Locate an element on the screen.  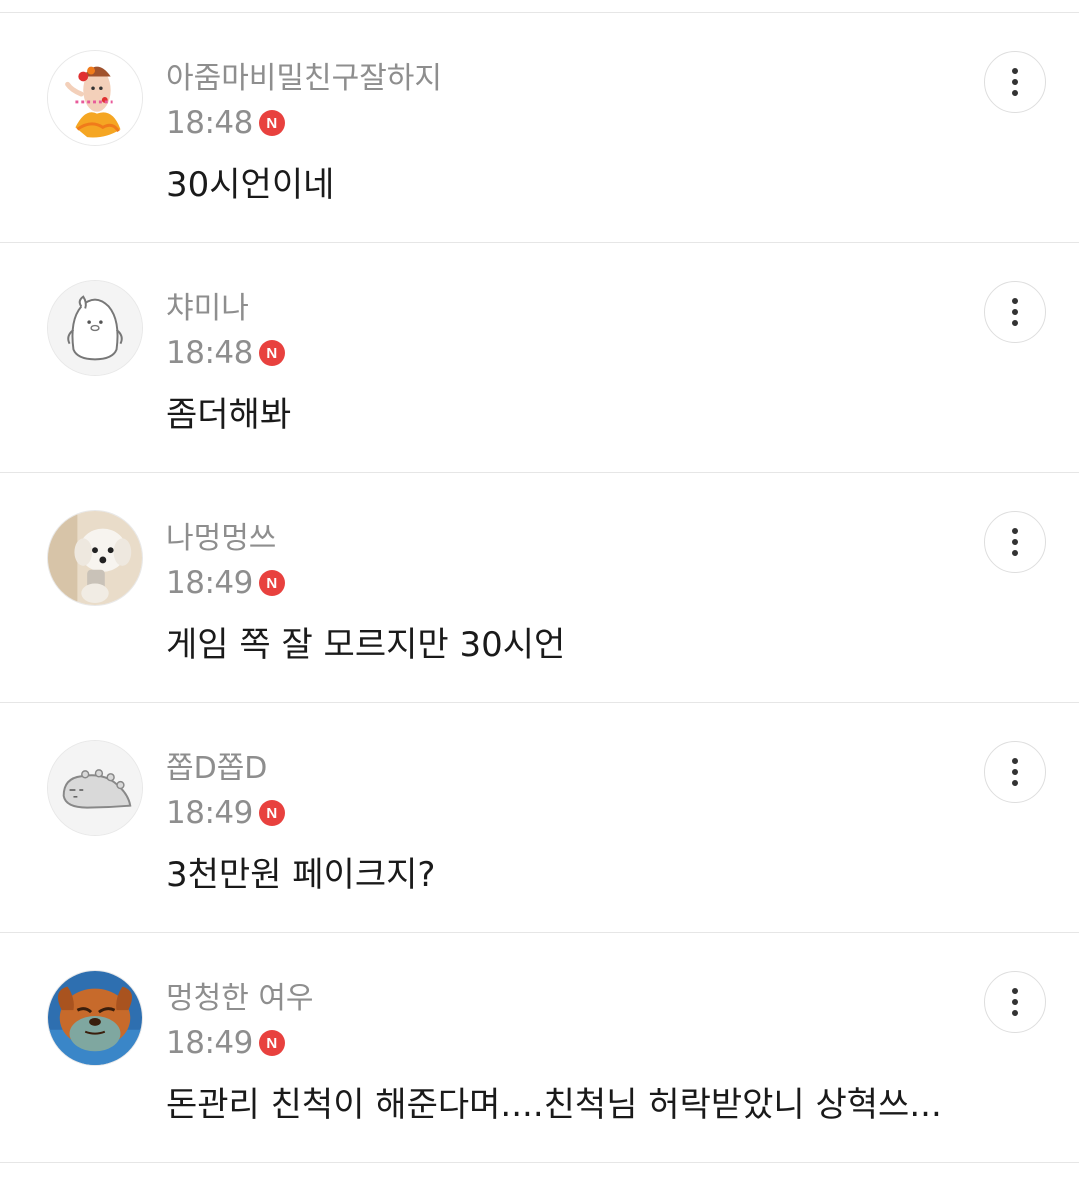
comment-nickname: 챠미나 is located at coordinates (207, 309).